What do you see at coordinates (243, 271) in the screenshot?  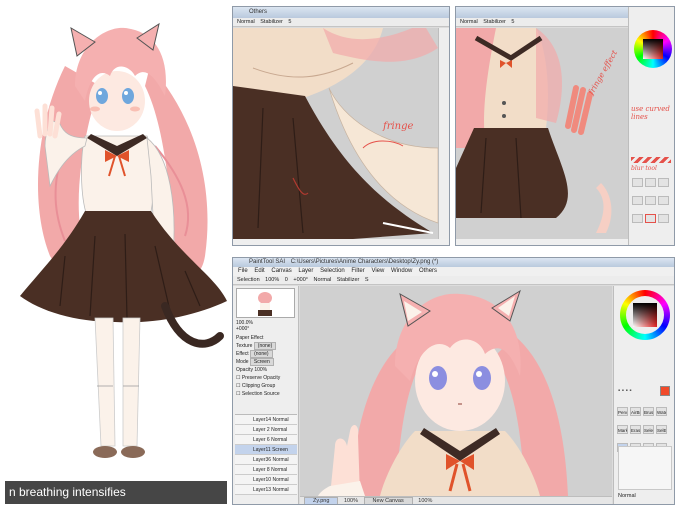 I see `menu-file: File` at bounding box center [243, 271].